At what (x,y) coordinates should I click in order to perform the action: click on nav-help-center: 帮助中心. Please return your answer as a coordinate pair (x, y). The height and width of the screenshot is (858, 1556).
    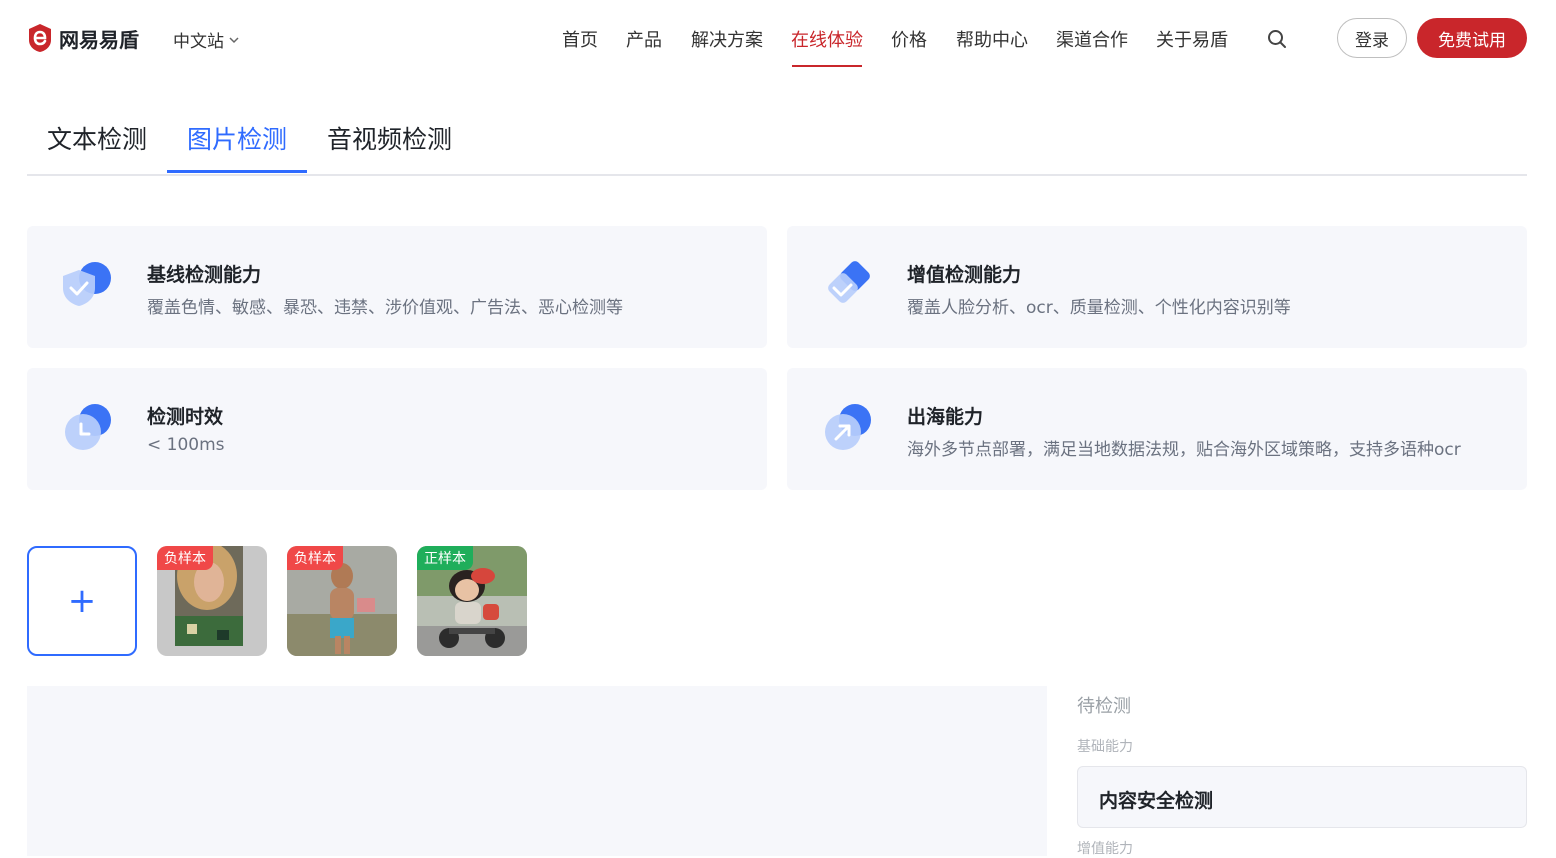
    Looking at the image, I should click on (992, 39).